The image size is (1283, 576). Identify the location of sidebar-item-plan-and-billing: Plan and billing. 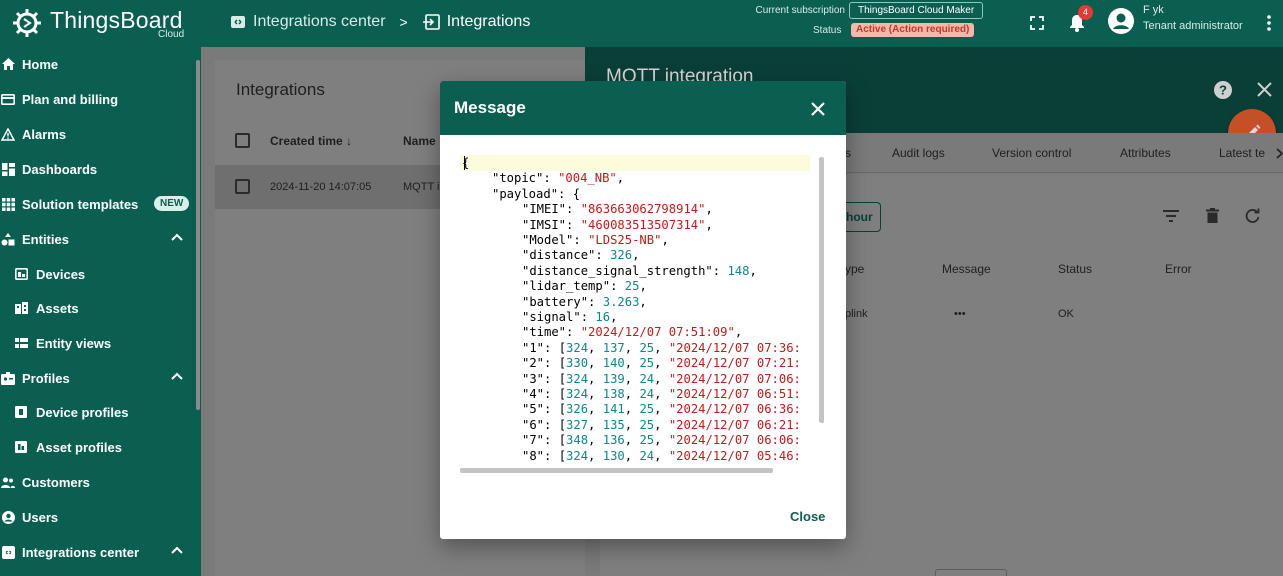
(100, 99).